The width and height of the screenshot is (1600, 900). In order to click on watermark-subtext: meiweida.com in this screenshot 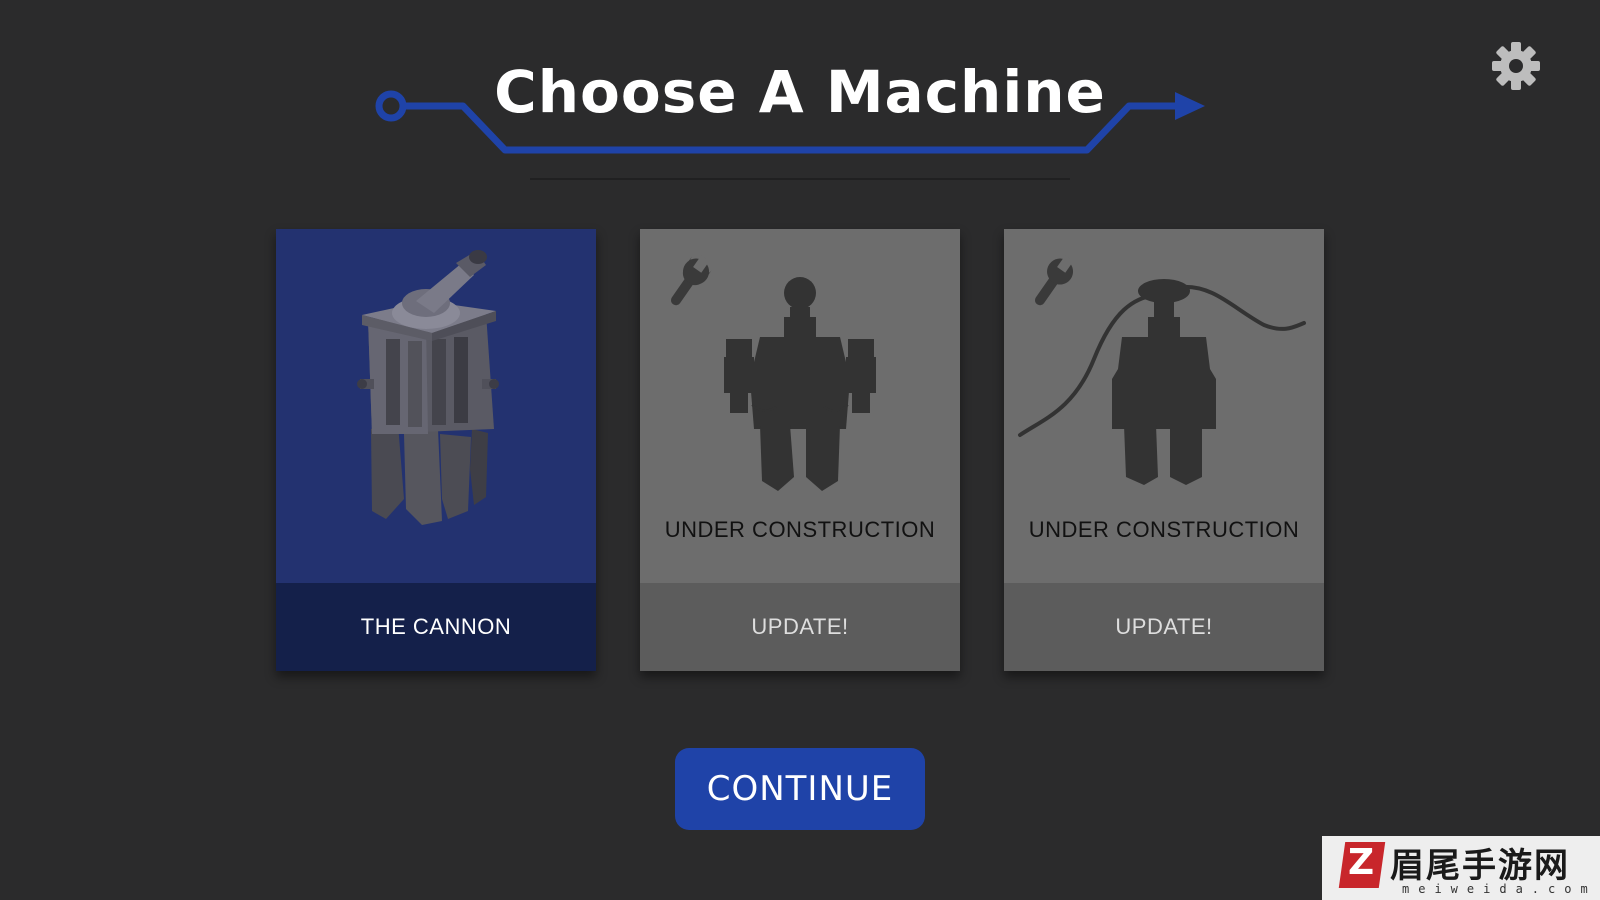, I will do `click(1499, 889)`.